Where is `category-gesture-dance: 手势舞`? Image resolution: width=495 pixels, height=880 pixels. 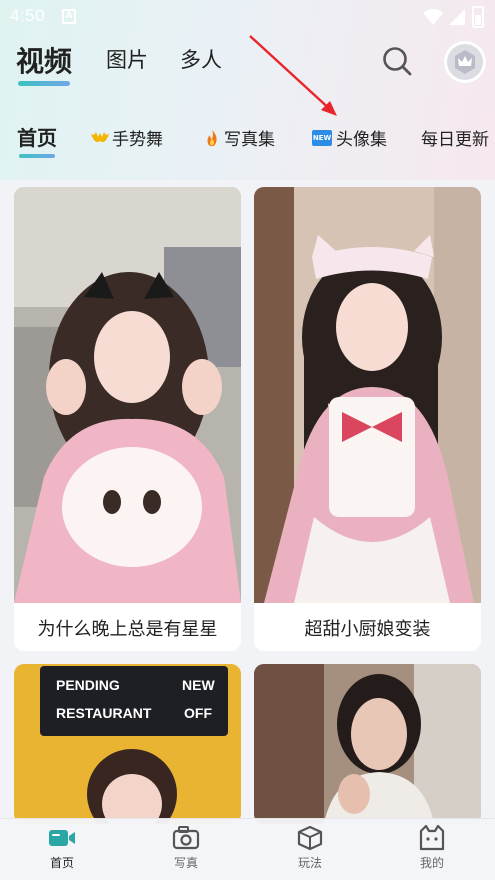 category-gesture-dance: 手势舞 is located at coordinates (126, 137).